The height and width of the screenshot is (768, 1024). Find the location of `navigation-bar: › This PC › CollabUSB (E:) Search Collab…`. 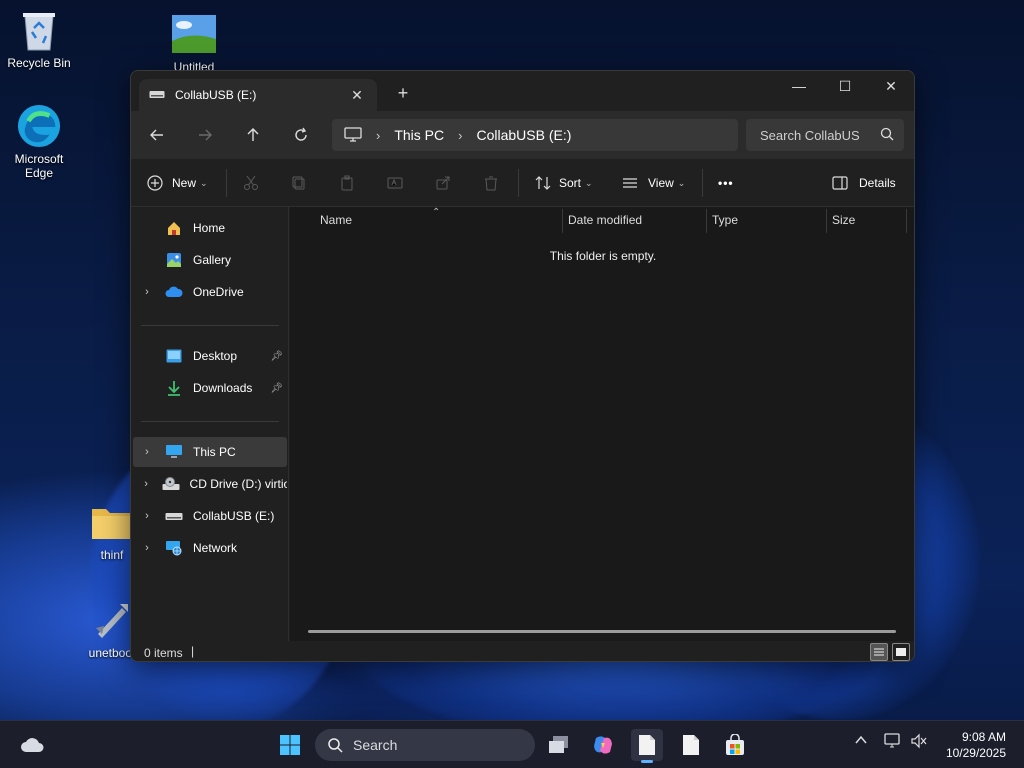

navigation-bar: › This PC › CollabUSB (E:) Search Collab… is located at coordinates (522, 135).